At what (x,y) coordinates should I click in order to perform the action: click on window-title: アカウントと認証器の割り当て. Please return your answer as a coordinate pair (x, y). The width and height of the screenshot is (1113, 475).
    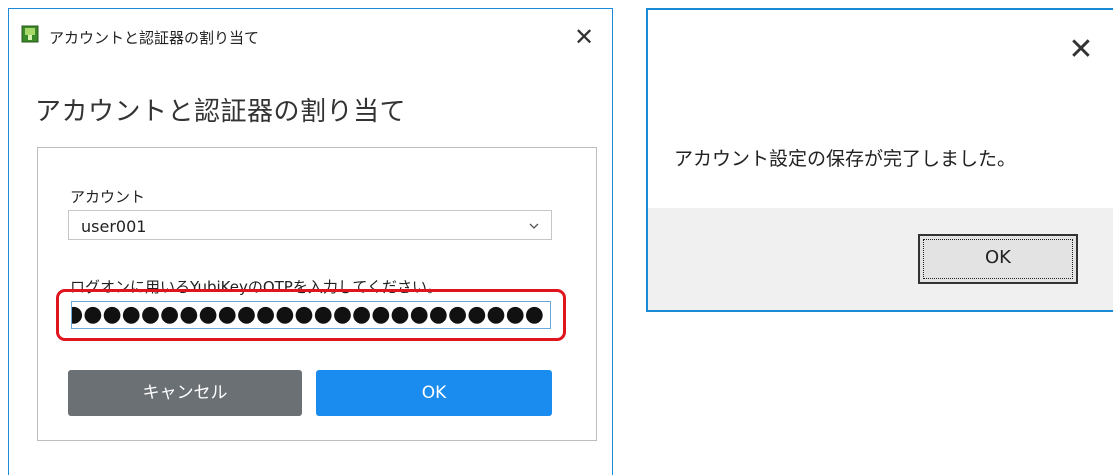
    Looking at the image, I should click on (154, 38).